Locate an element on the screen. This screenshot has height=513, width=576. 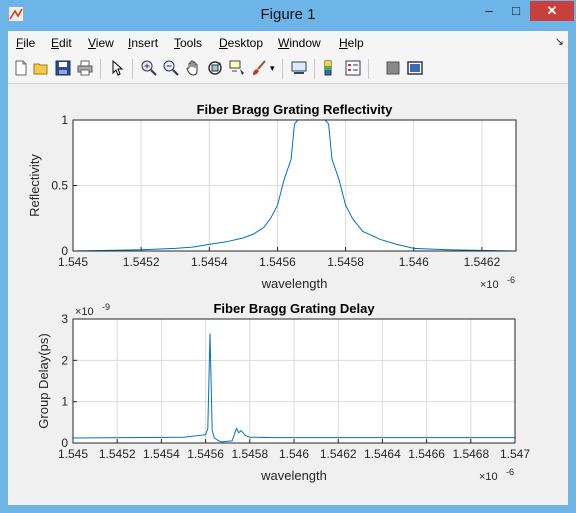
minimize-icon: – is located at coordinates (489, 10).